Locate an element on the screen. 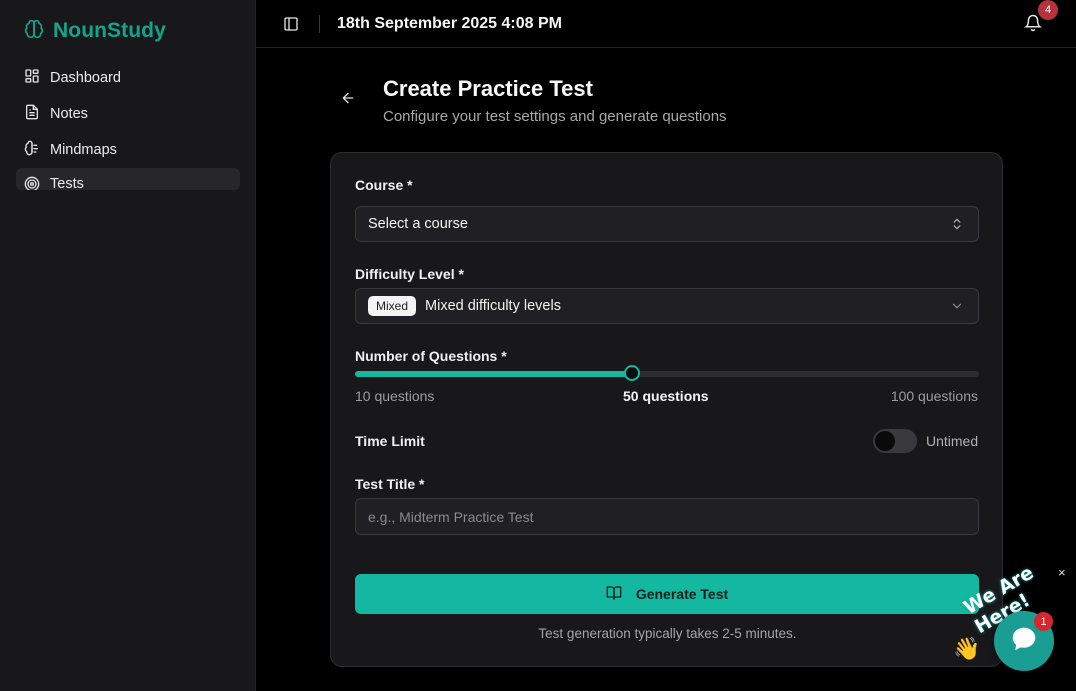 The height and width of the screenshot is (691, 1076). brand: NounStudy is located at coordinates (95, 31).